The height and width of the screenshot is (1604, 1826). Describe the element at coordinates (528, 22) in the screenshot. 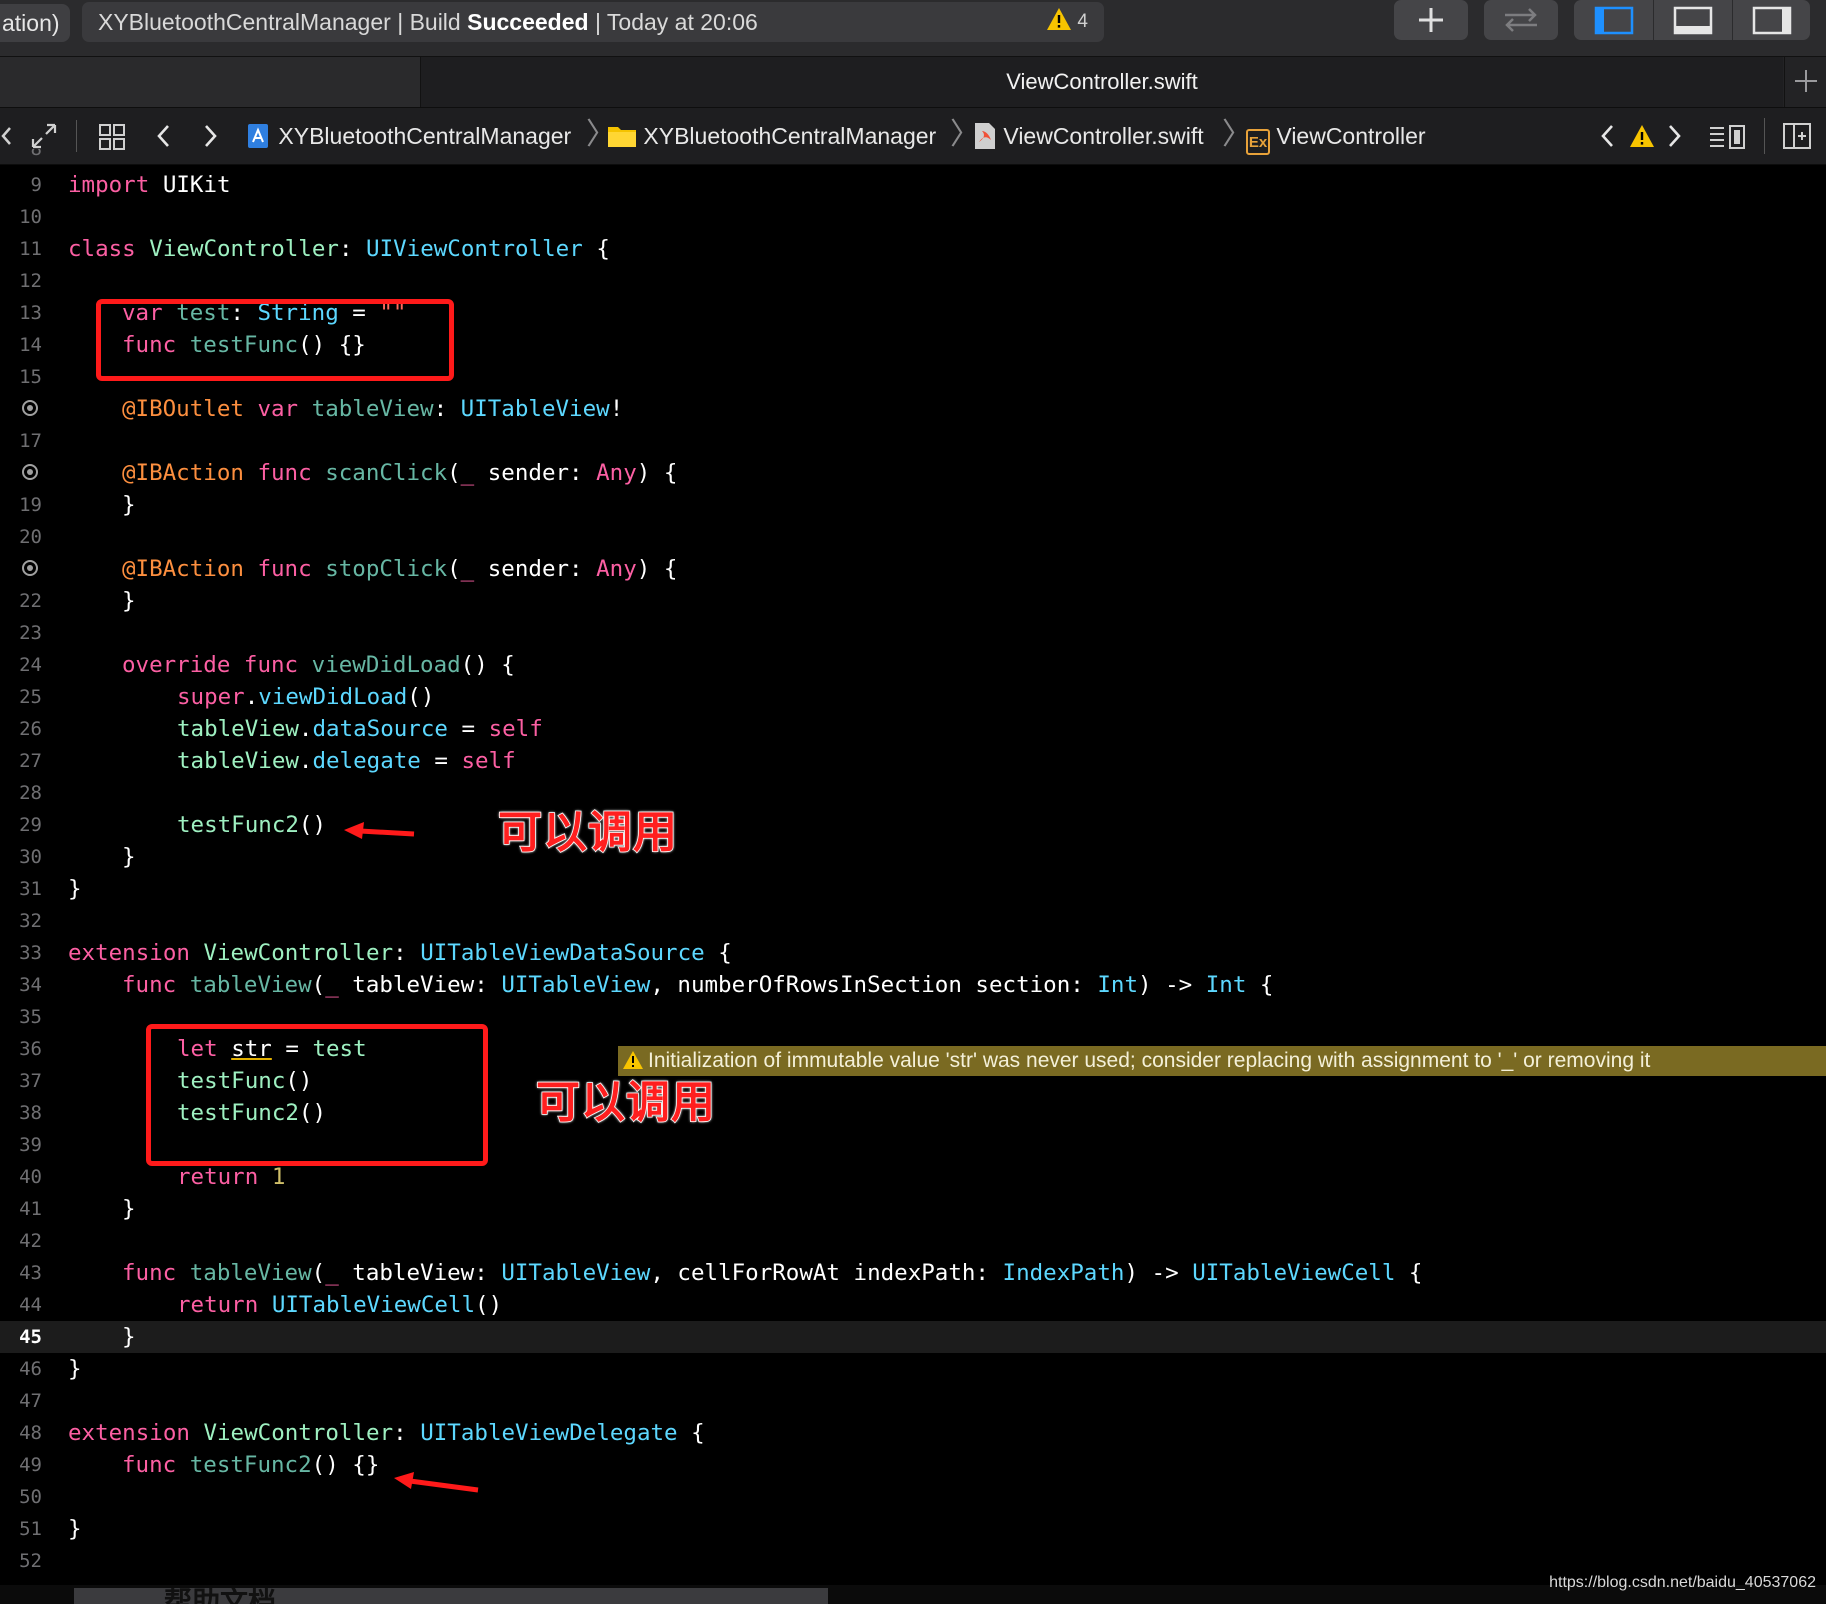

I see `activity-build-status: Succeeded` at that location.